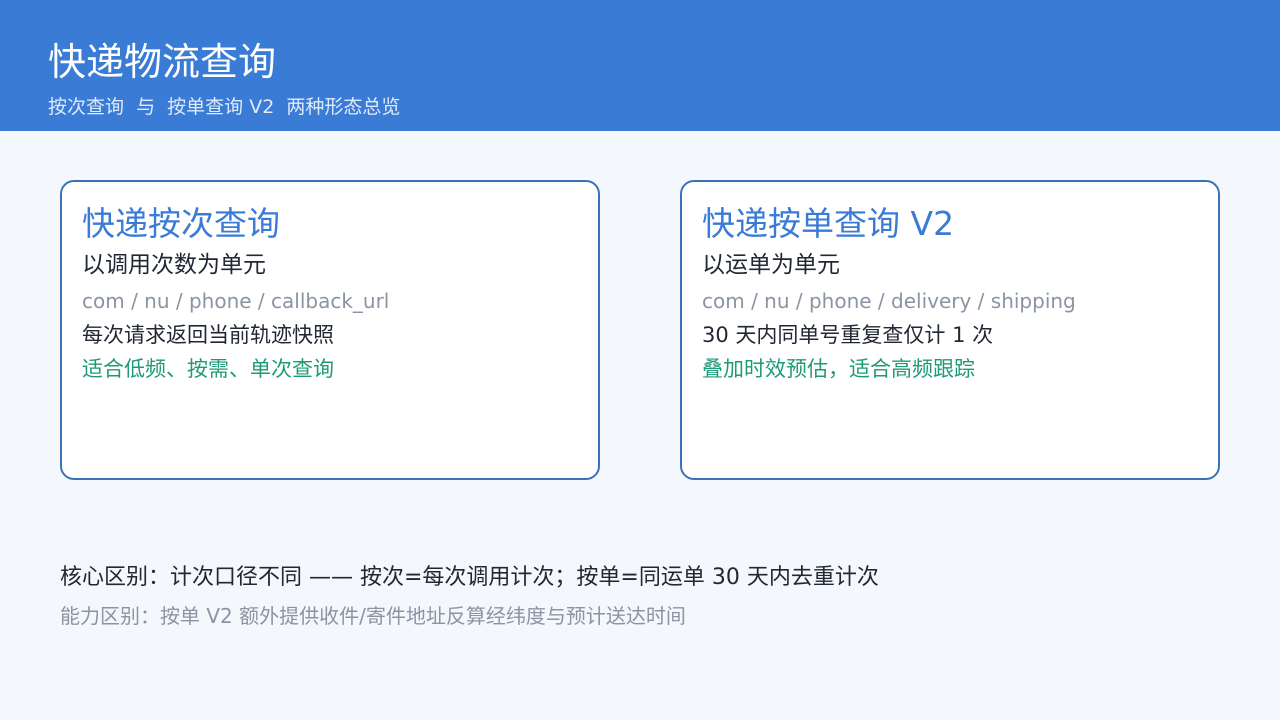 This screenshot has width=1280, height=720. What do you see at coordinates (162, 62) in the screenshot?
I see `page-title: 快递物流查询` at bounding box center [162, 62].